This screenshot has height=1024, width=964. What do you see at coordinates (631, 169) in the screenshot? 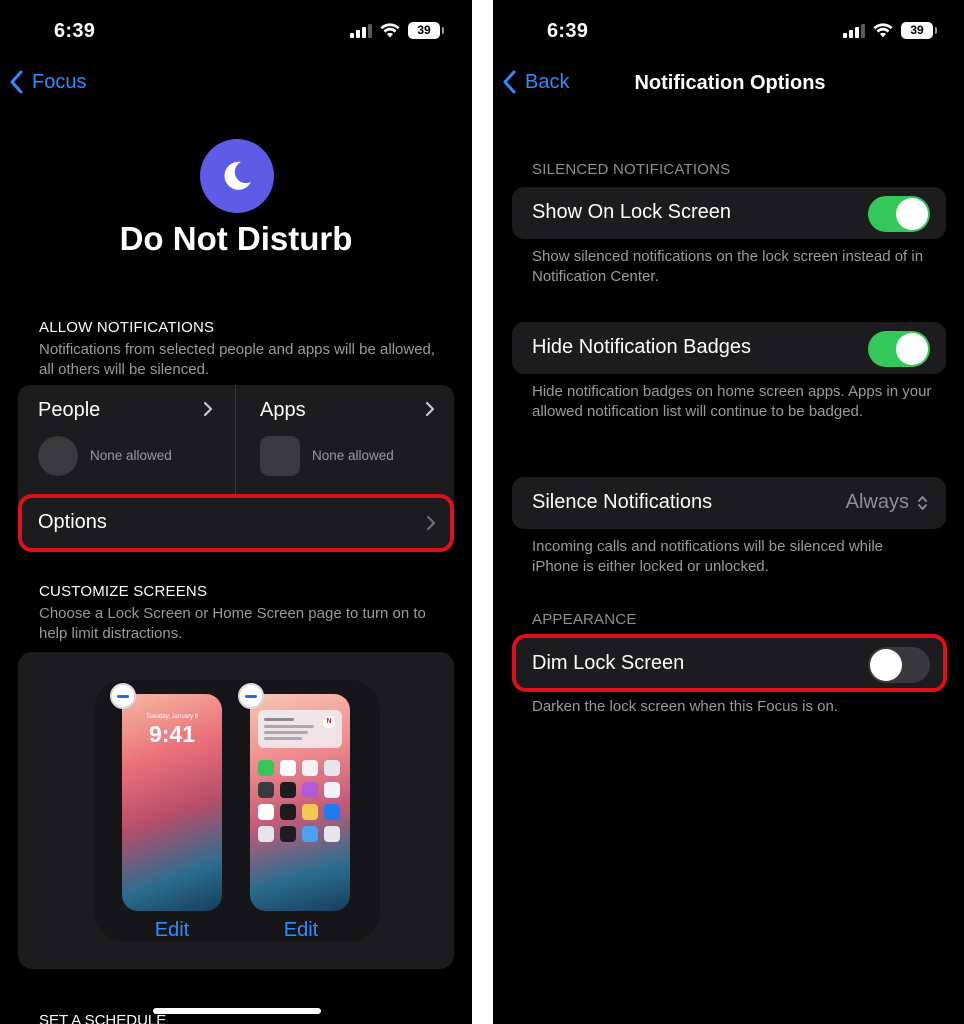
I see `silenced-notifications-header: SILENCED NOTIFICATIONS` at bounding box center [631, 169].